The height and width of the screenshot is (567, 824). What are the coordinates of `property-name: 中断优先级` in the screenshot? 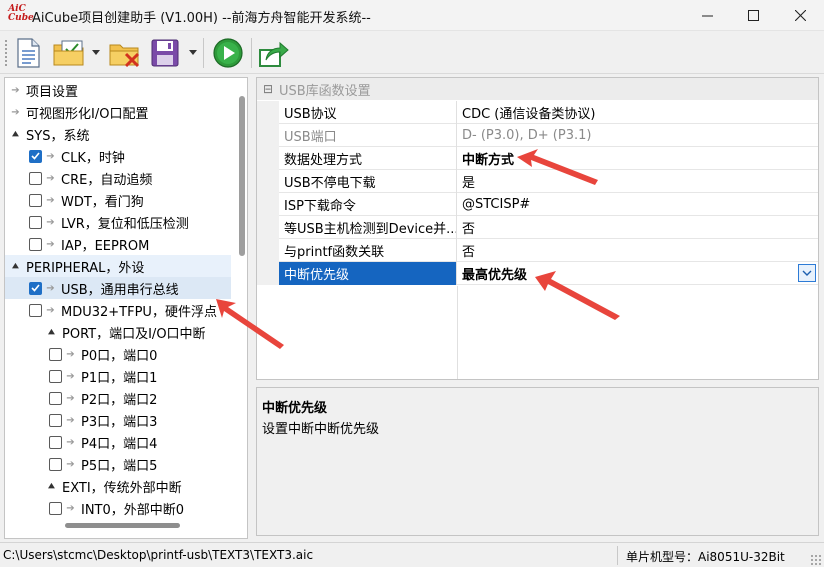 It's located at (368, 273).